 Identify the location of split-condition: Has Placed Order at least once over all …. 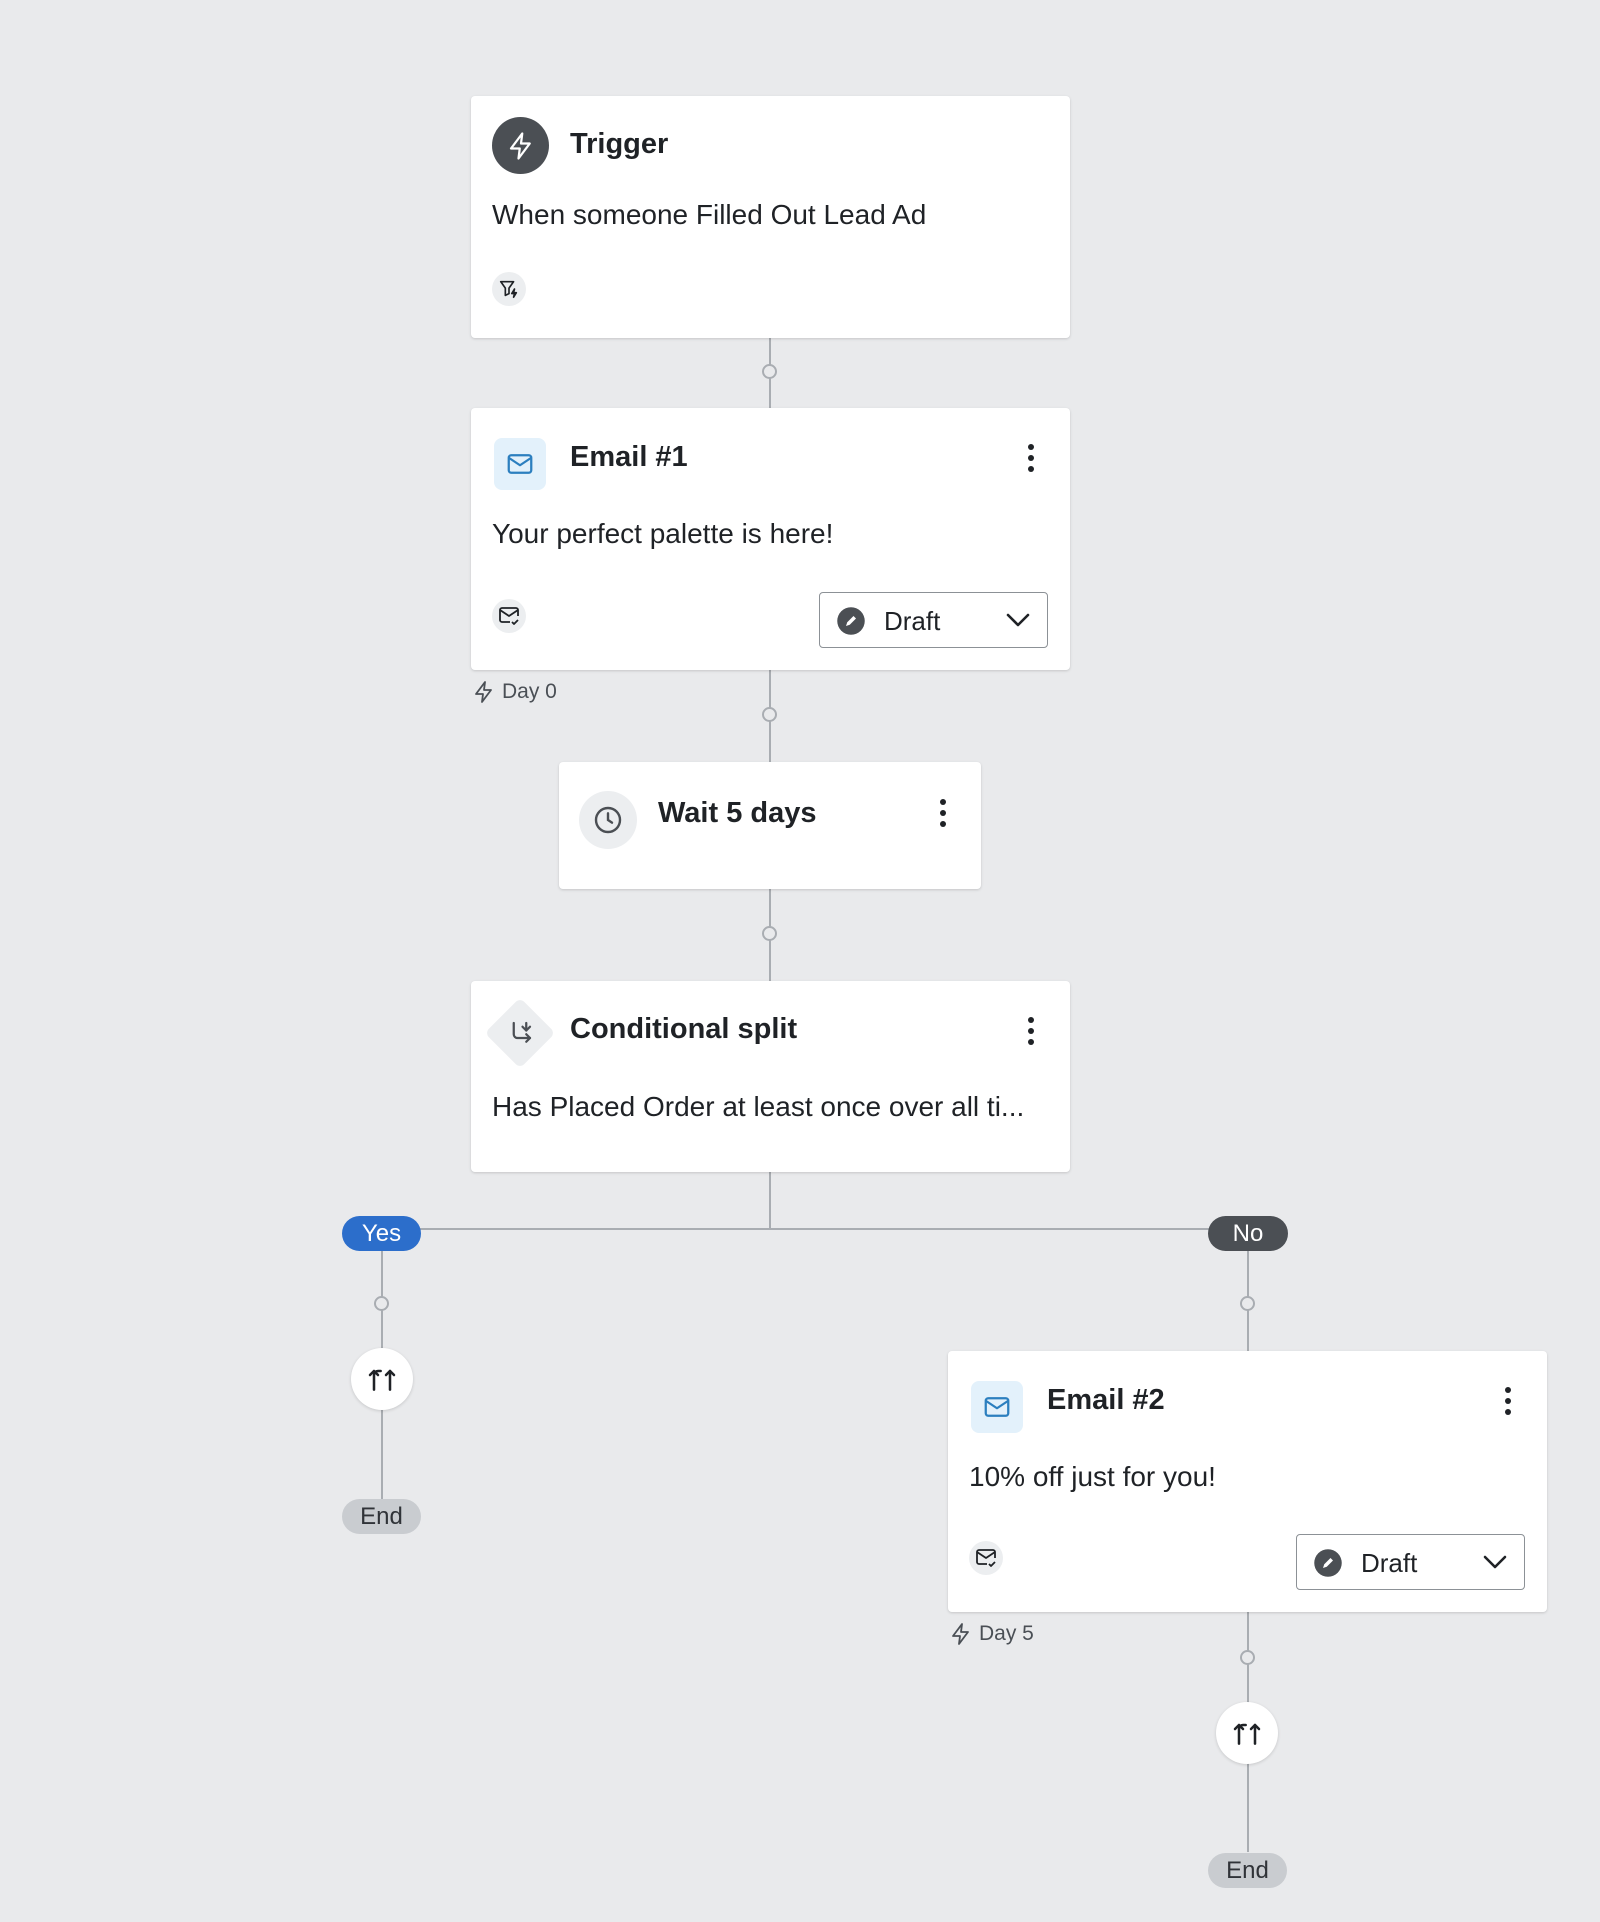
(758, 1106).